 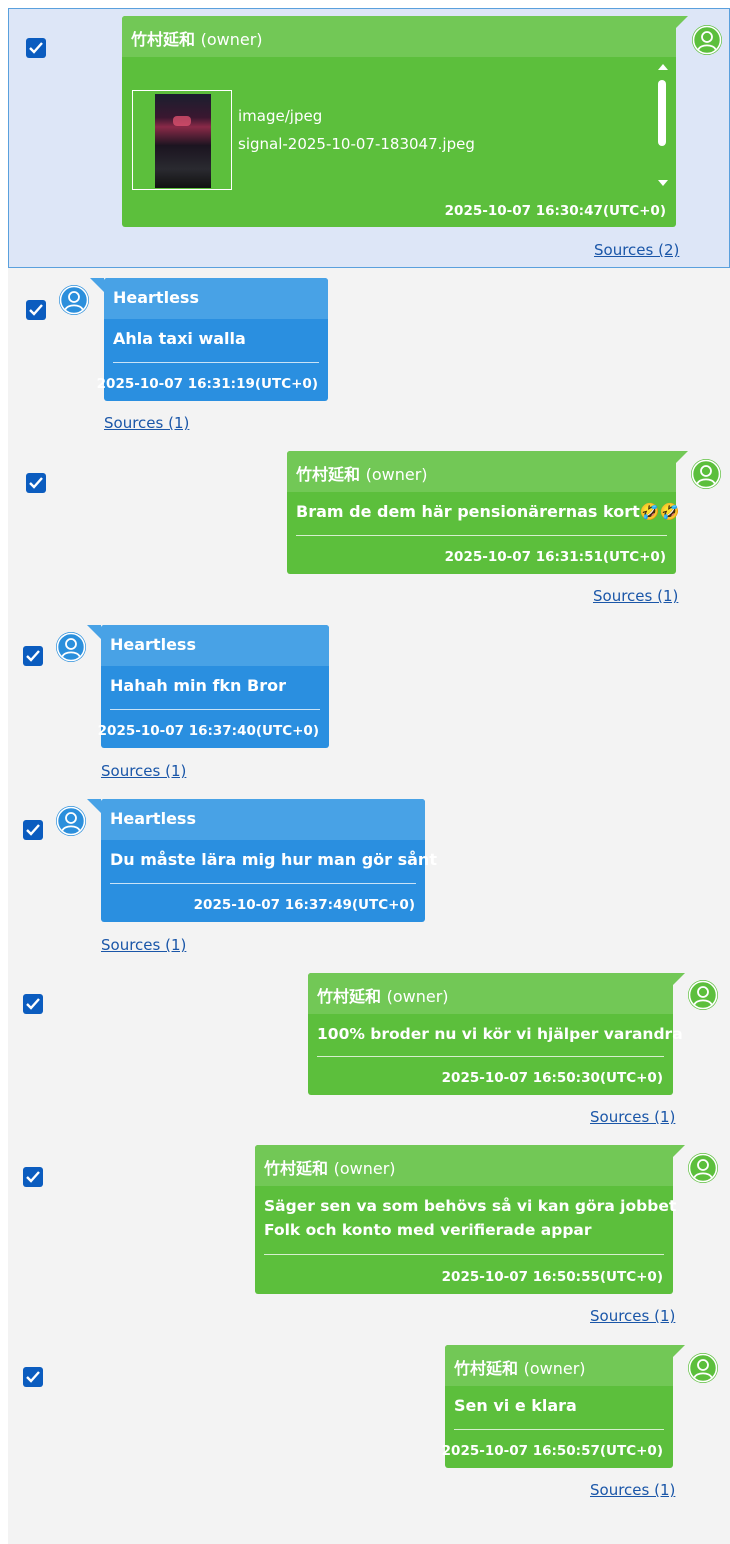 What do you see at coordinates (304, 905) in the screenshot?
I see `message-timestamp: 2025-10-07 16:37:49(UTC+0)` at bounding box center [304, 905].